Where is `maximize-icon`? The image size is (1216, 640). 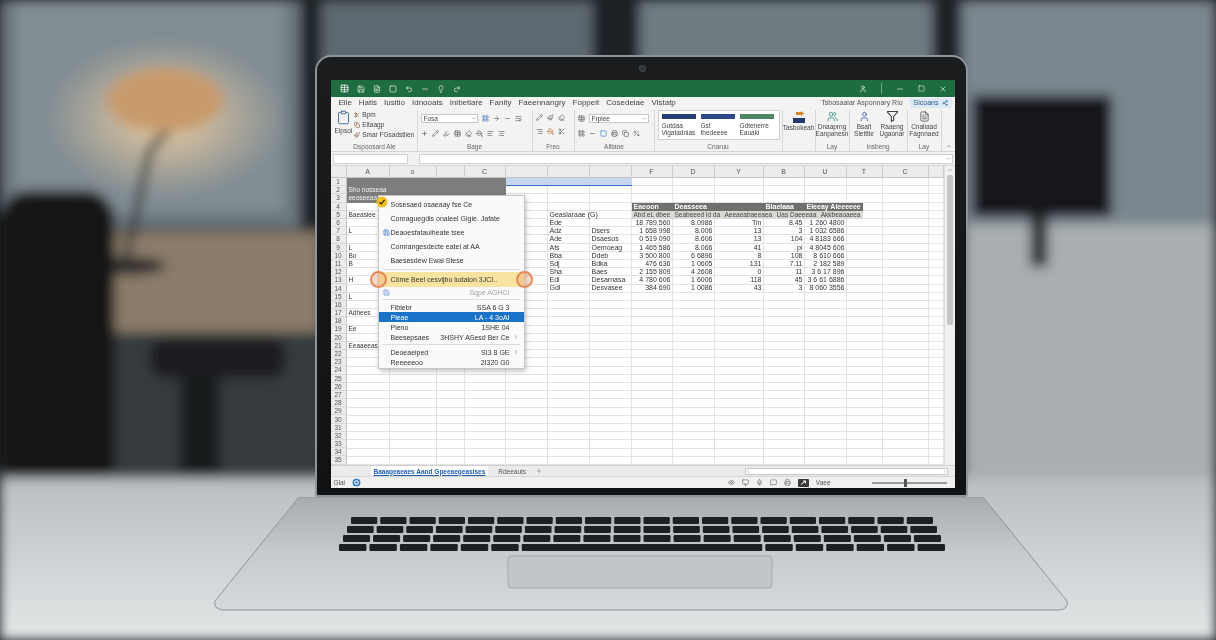 maximize-icon is located at coordinates (921, 88).